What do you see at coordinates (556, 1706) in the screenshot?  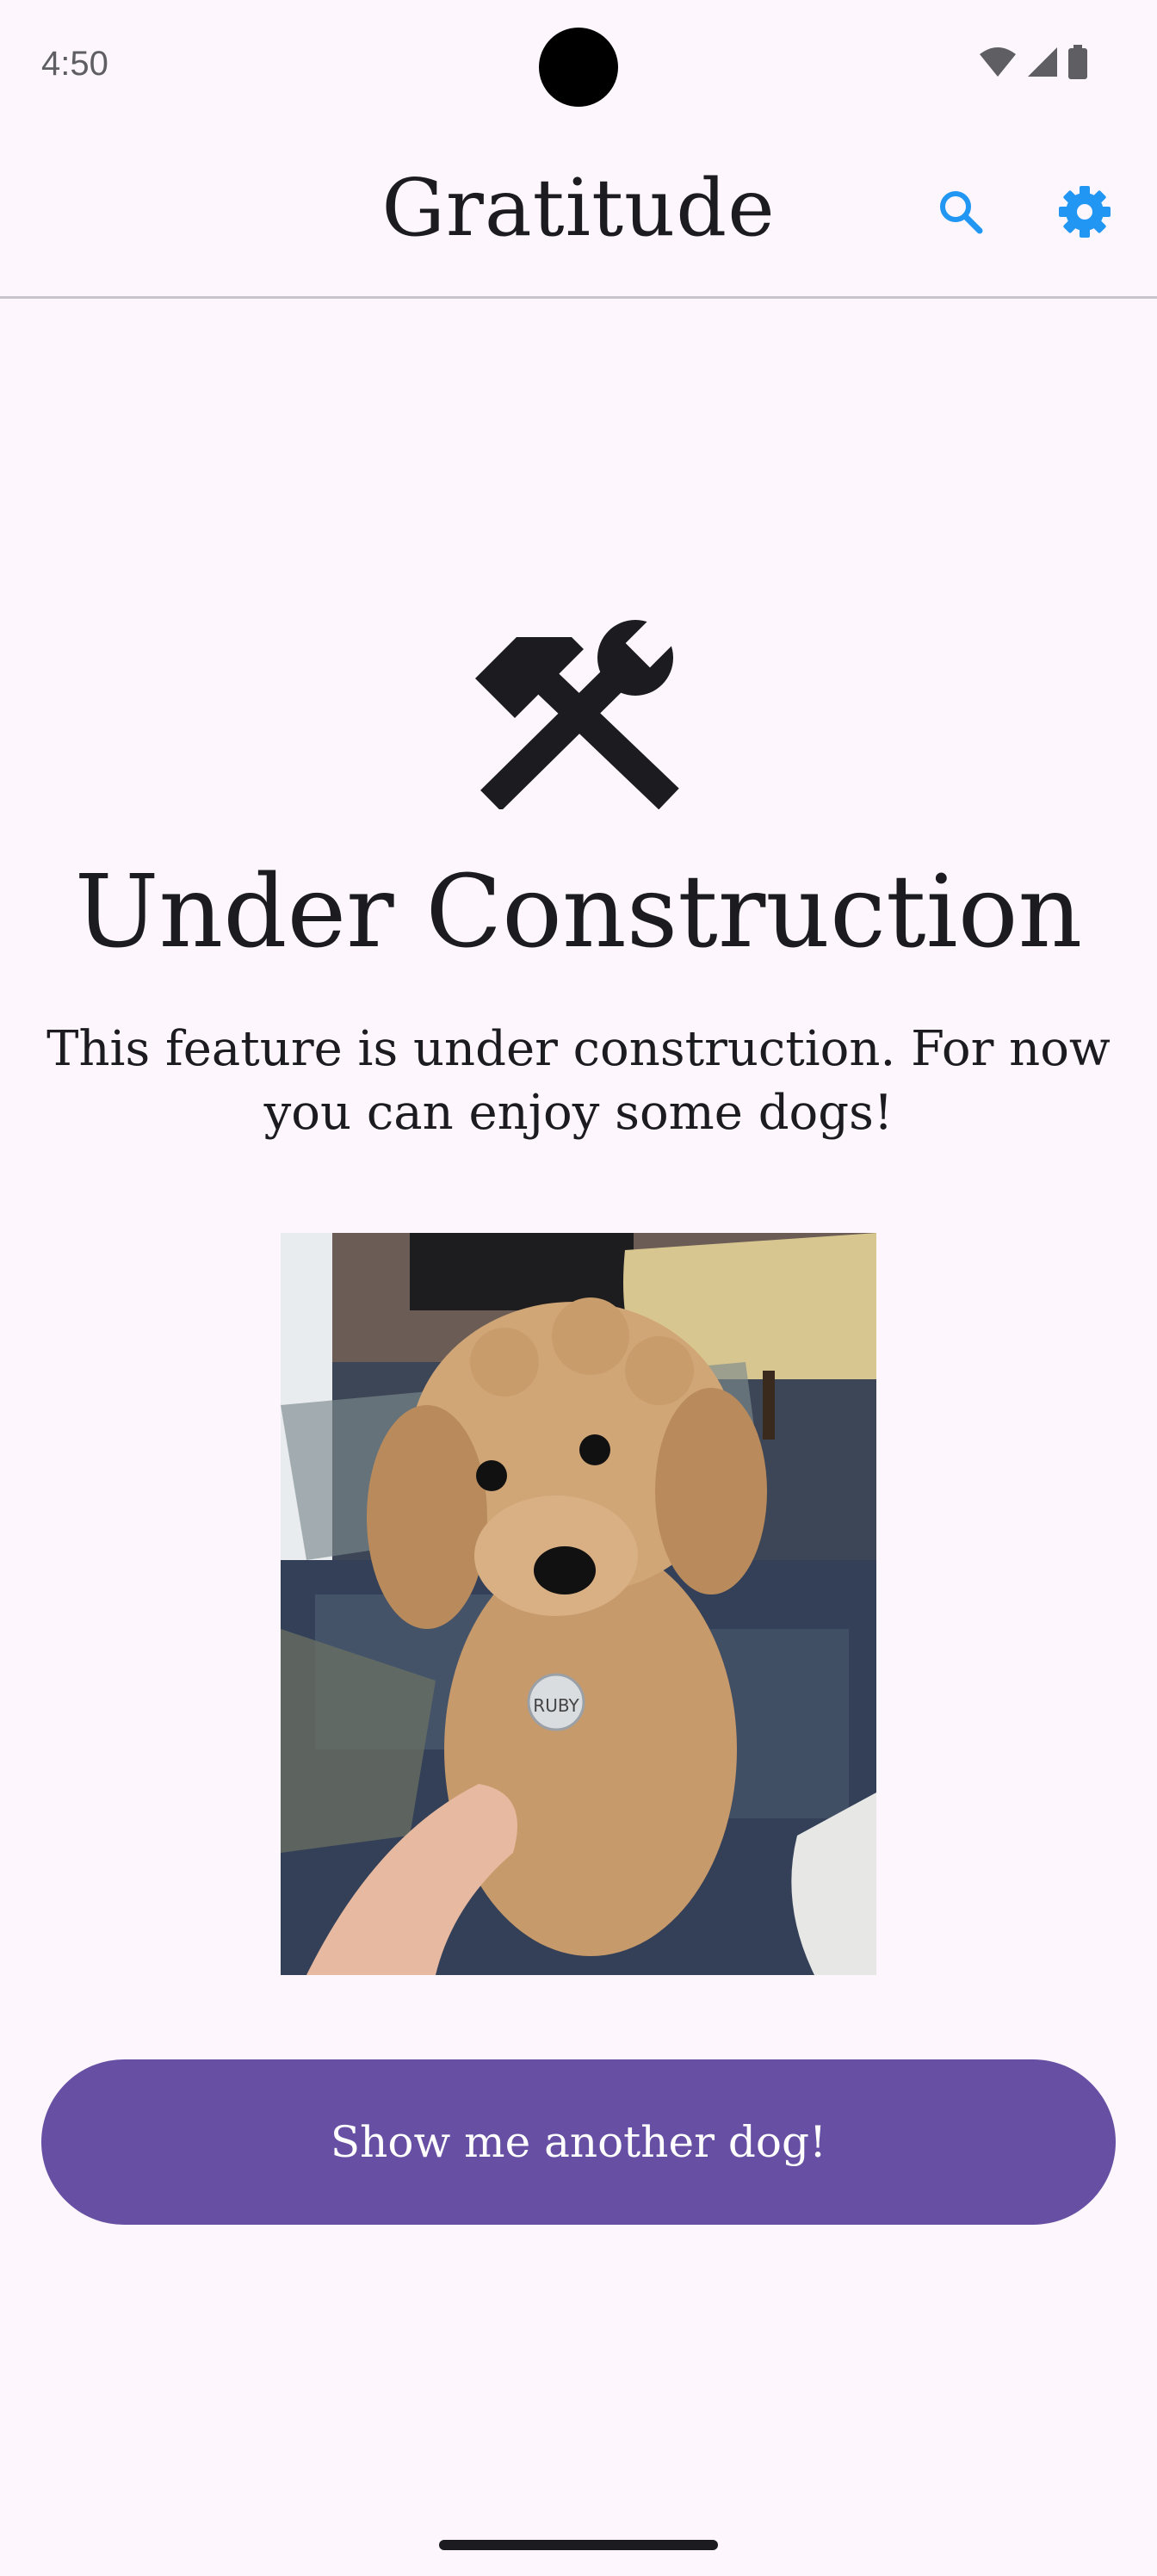 I see `dog-tag-text: RUBY` at bounding box center [556, 1706].